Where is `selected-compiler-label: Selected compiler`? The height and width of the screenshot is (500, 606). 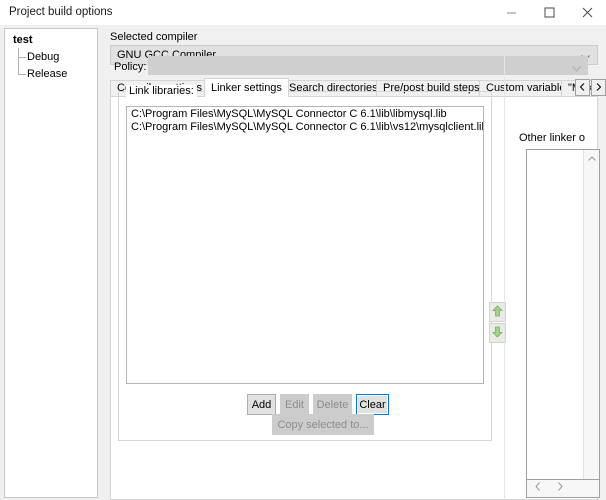 selected-compiler-label: Selected compiler is located at coordinates (154, 37).